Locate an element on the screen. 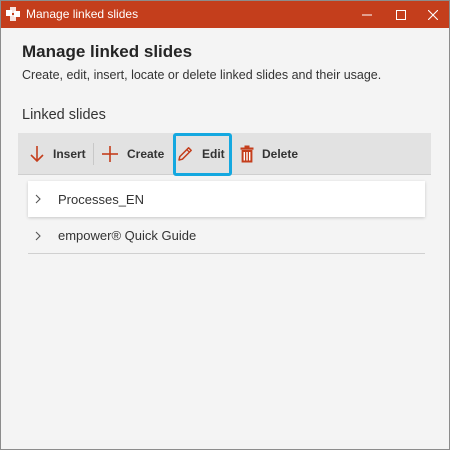 Image resolution: width=450 pixels, height=450 pixels. list-item-label: Processes_EN is located at coordinates (101, 199).